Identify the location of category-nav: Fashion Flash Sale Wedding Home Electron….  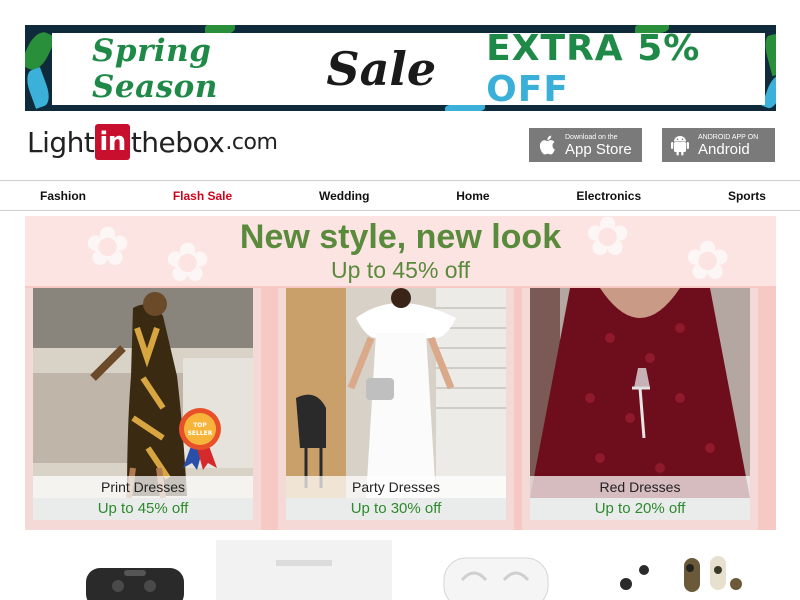
(400, 195).